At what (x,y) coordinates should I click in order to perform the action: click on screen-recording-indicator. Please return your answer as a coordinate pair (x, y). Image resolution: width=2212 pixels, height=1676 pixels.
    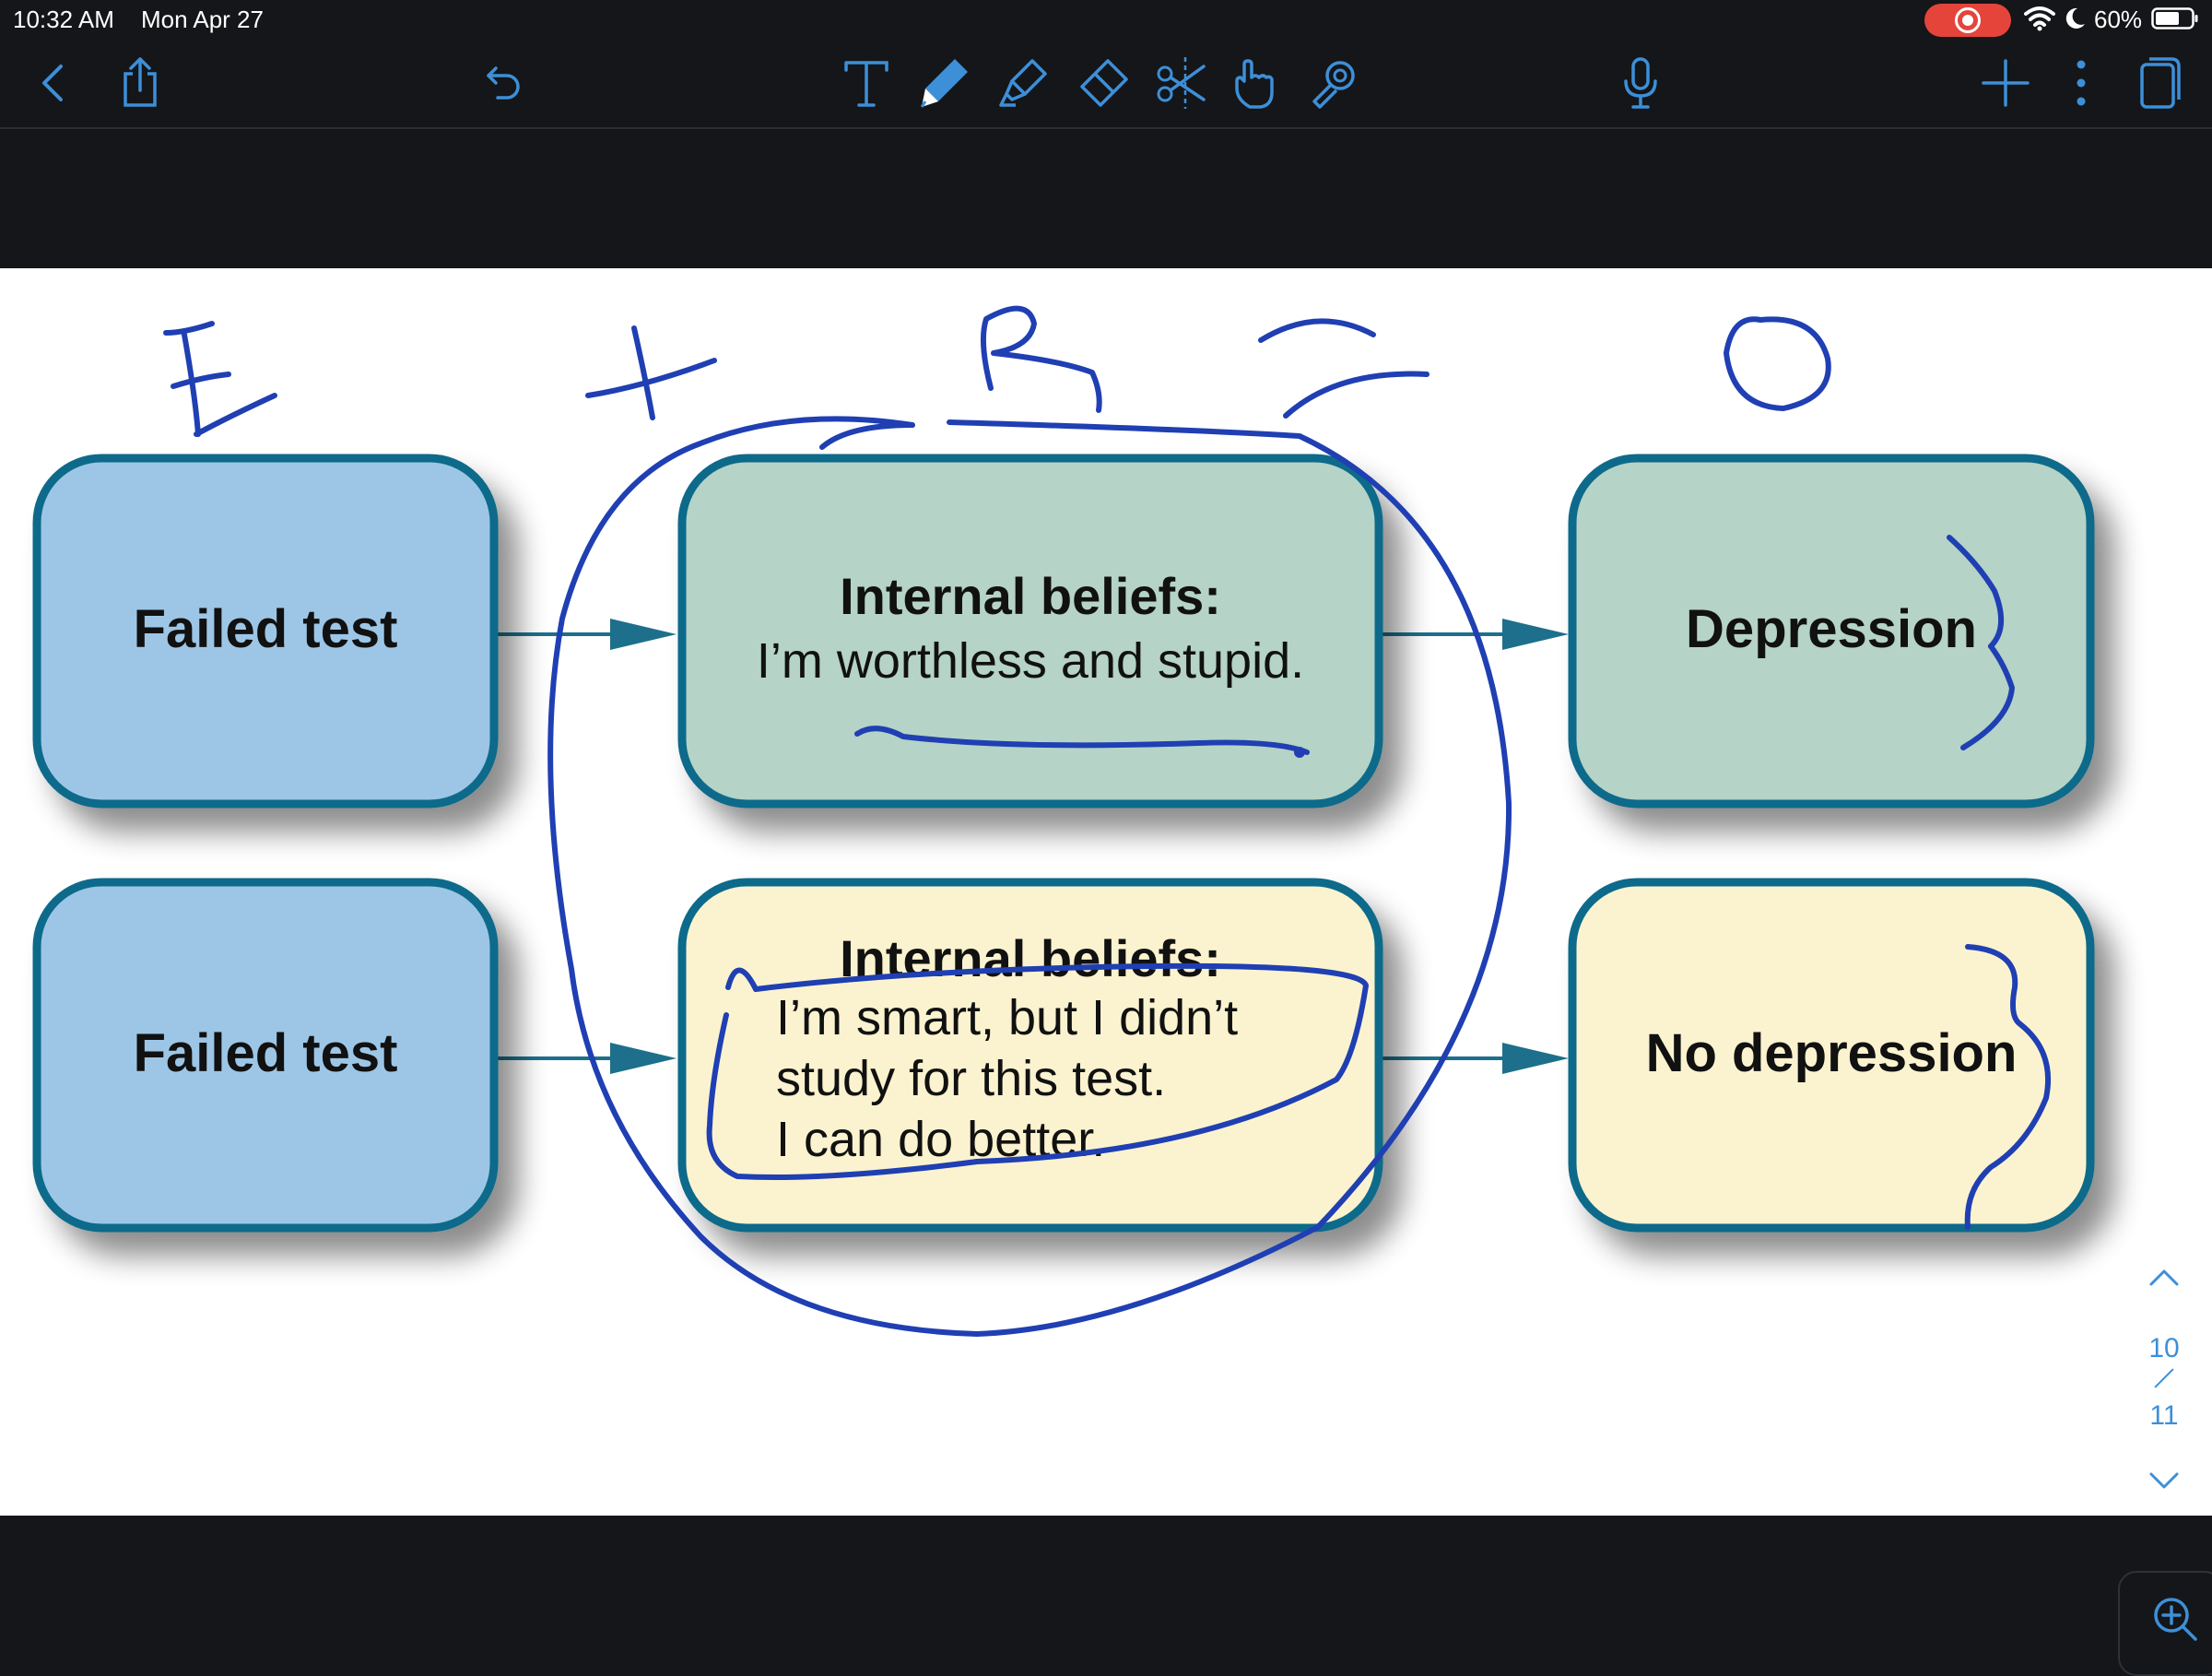
    Looking at the image, I should click on (1967, 21).